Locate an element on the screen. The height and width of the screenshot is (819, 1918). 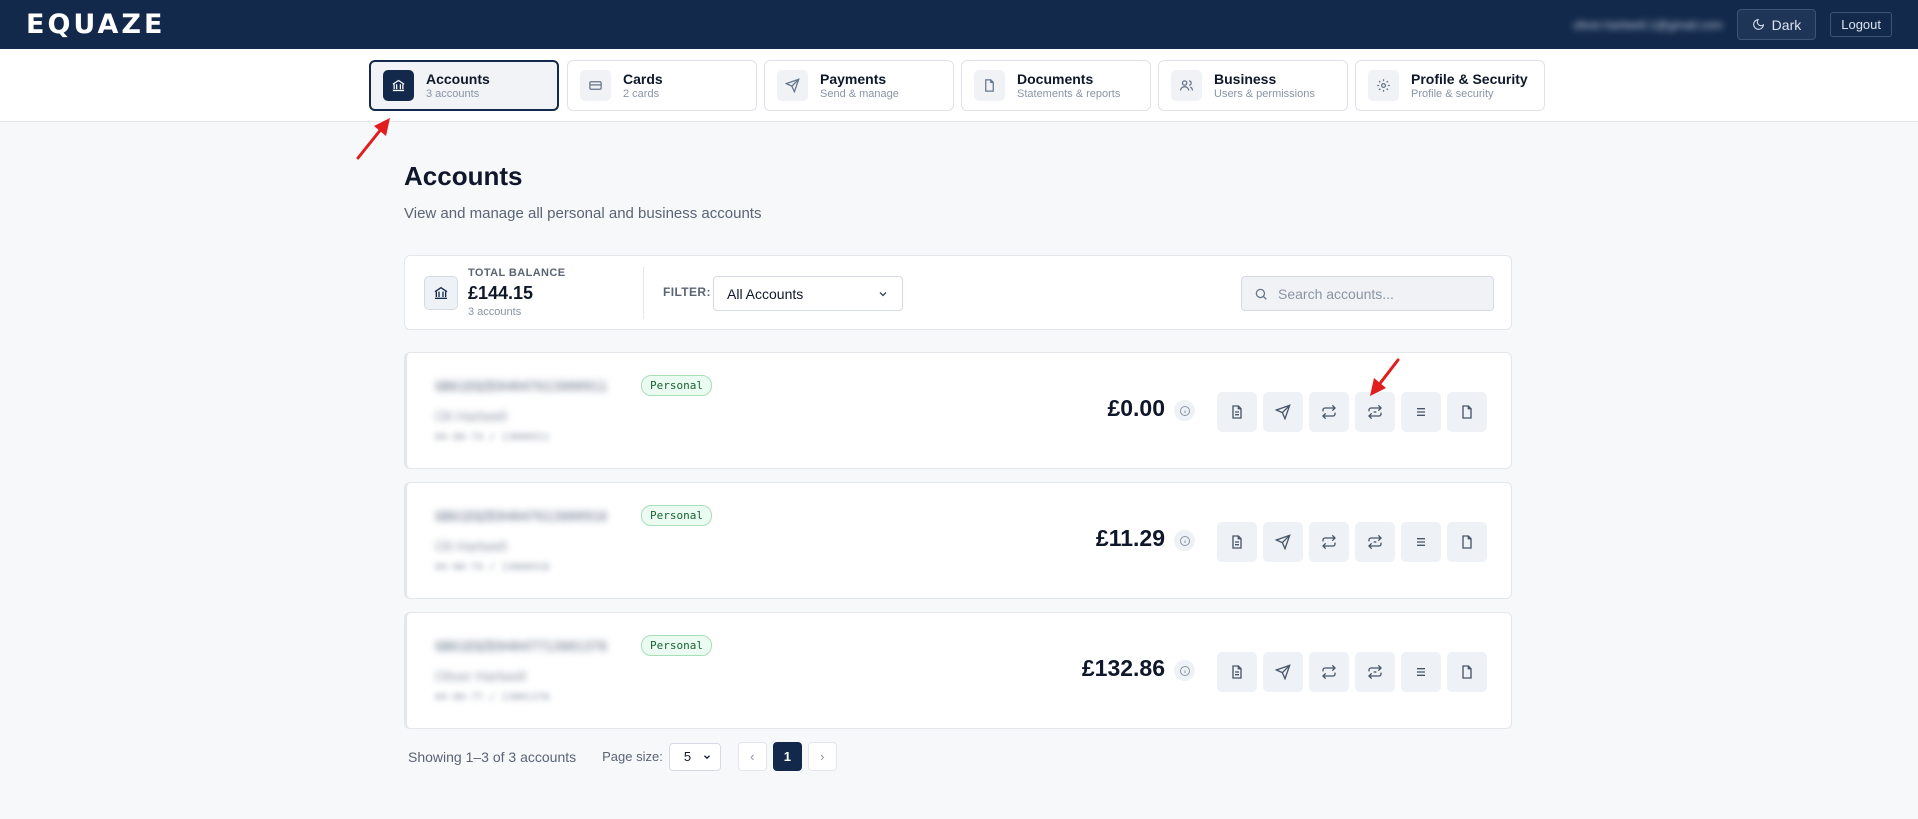
account-balance: £11.29 is located at coordinates (1130, 538).